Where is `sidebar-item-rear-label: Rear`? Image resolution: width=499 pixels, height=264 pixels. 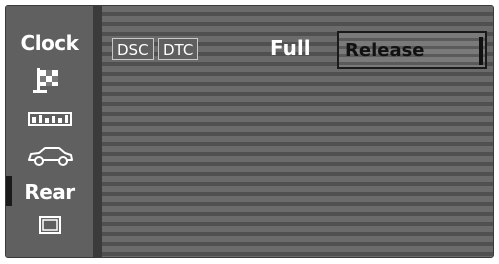
sidebar-item-rear-label: Rear is located at coordinates (49, 192).